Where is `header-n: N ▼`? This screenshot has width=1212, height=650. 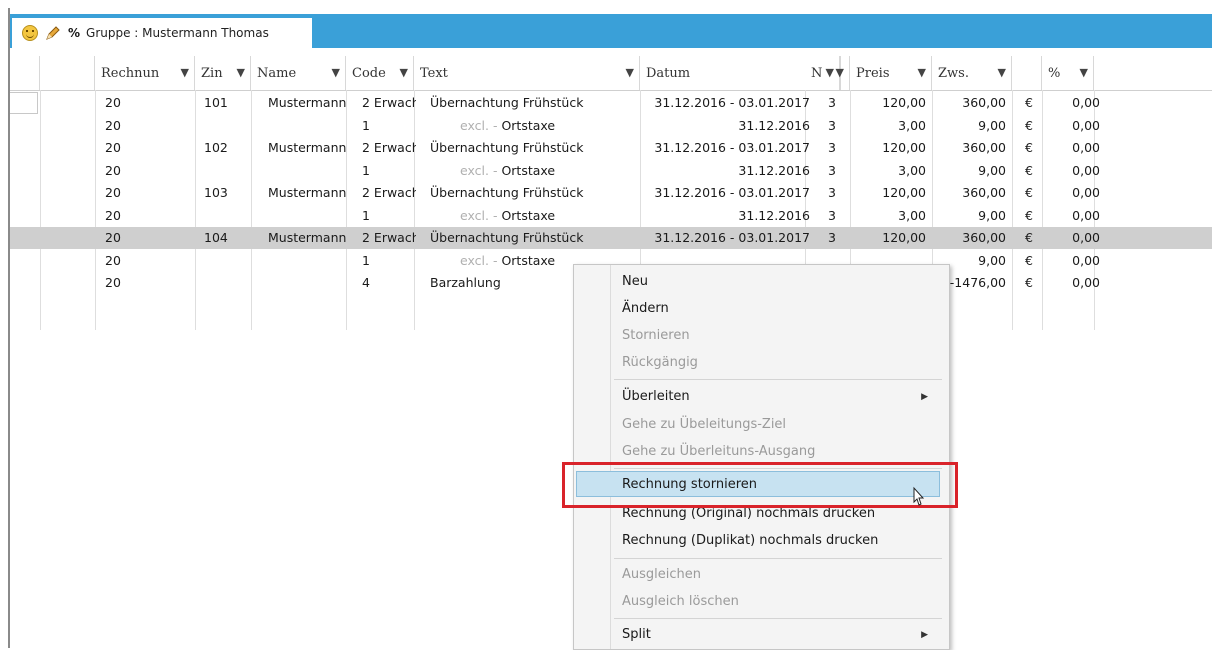
header-n: N ▼ is located at coordinates (827, 73).